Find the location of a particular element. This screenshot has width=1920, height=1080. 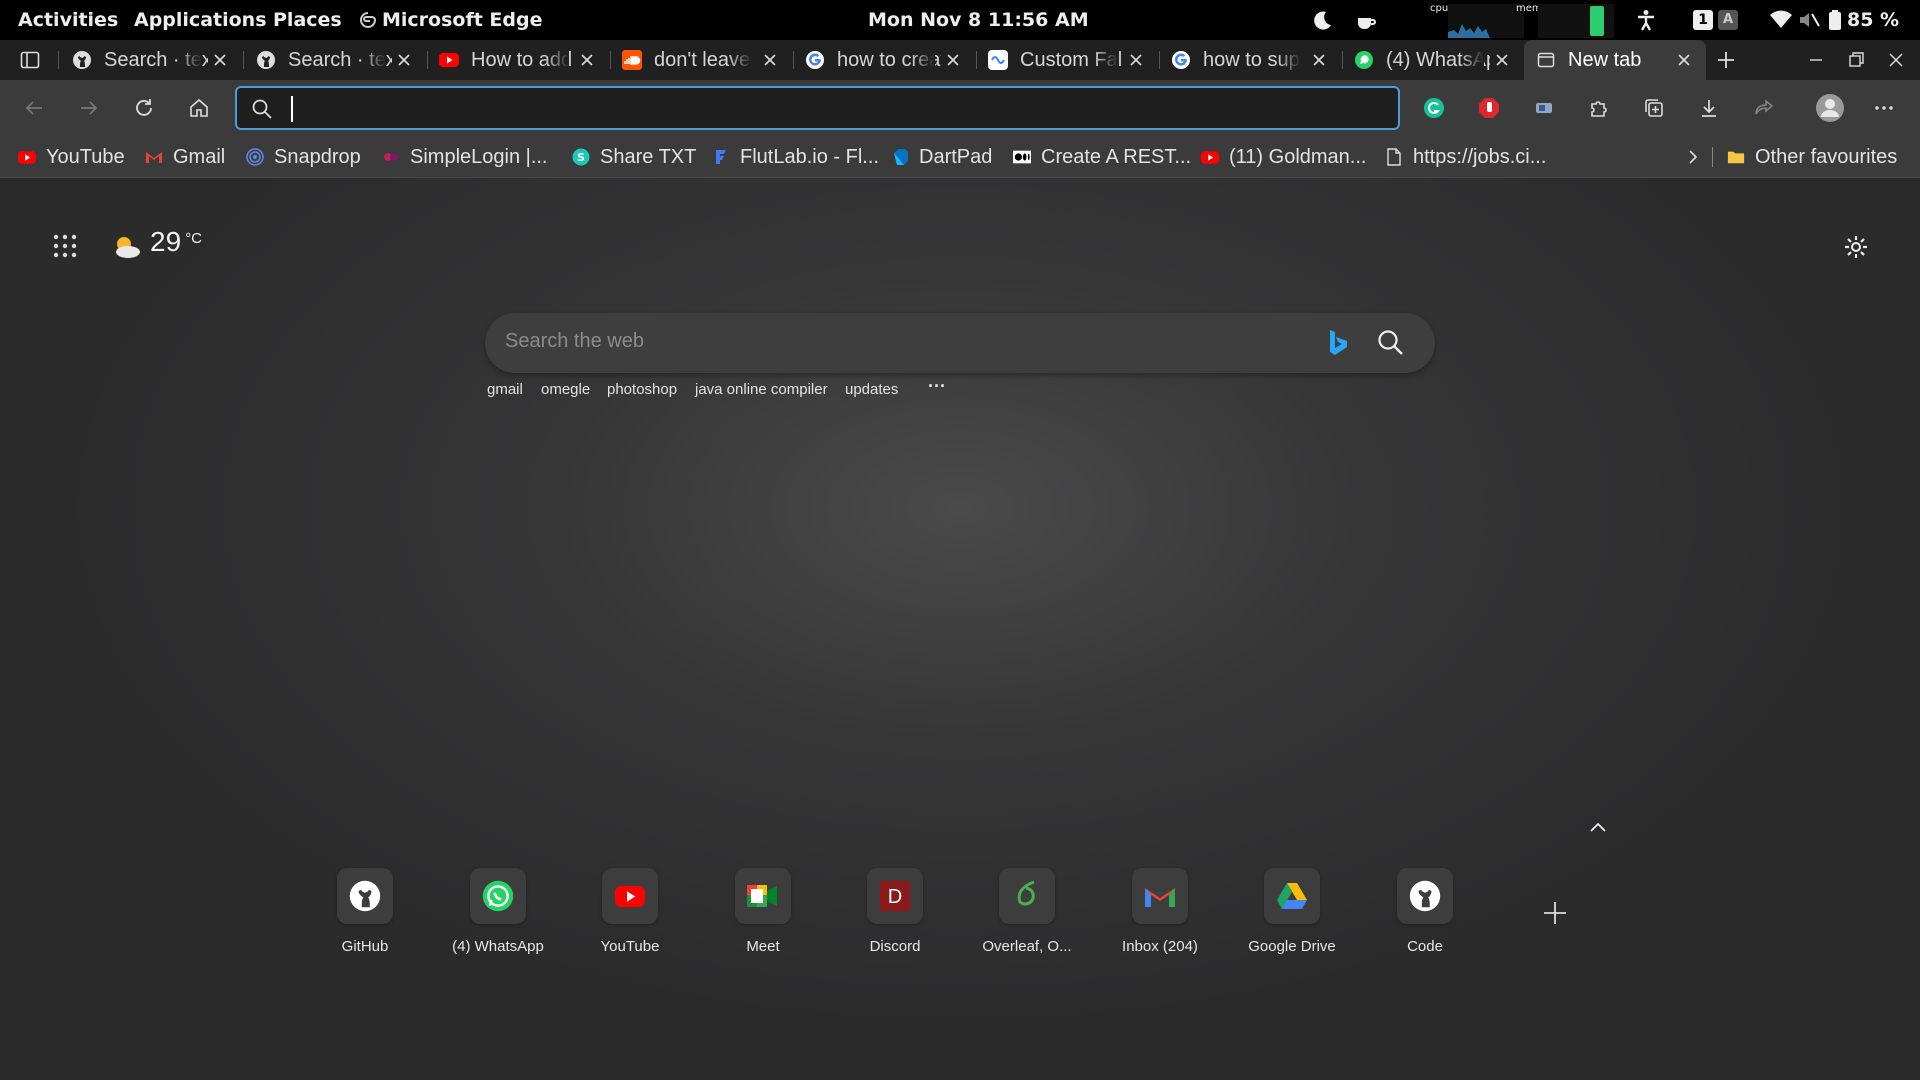

web-search-box: Search the web is located at coordinates (960, 343).